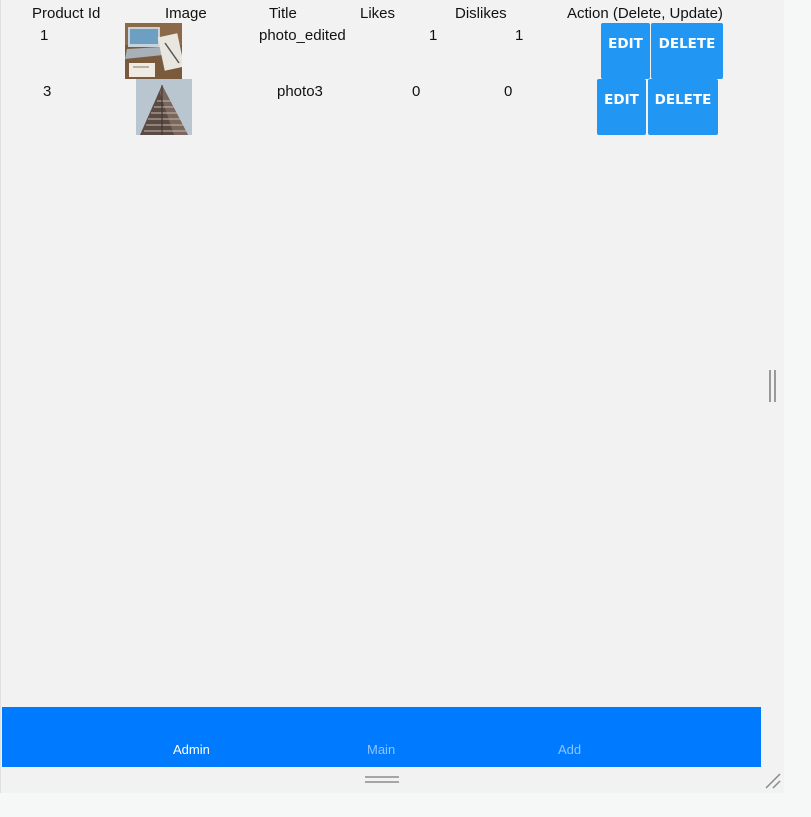 This screenshot has width=811, height=817. Describe the element at coordinates (66, 13) in the screenshot. I see `header-product-id: Product Id` at that location.